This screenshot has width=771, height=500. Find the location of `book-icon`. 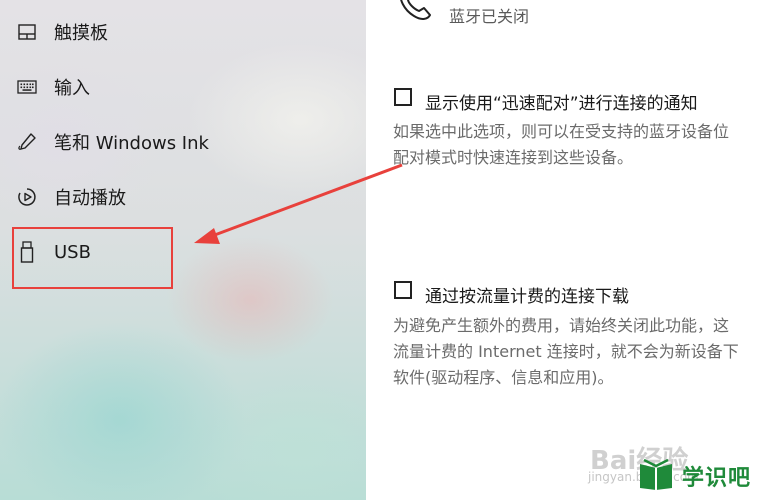

book-icon is located at coordinates (656, 476).